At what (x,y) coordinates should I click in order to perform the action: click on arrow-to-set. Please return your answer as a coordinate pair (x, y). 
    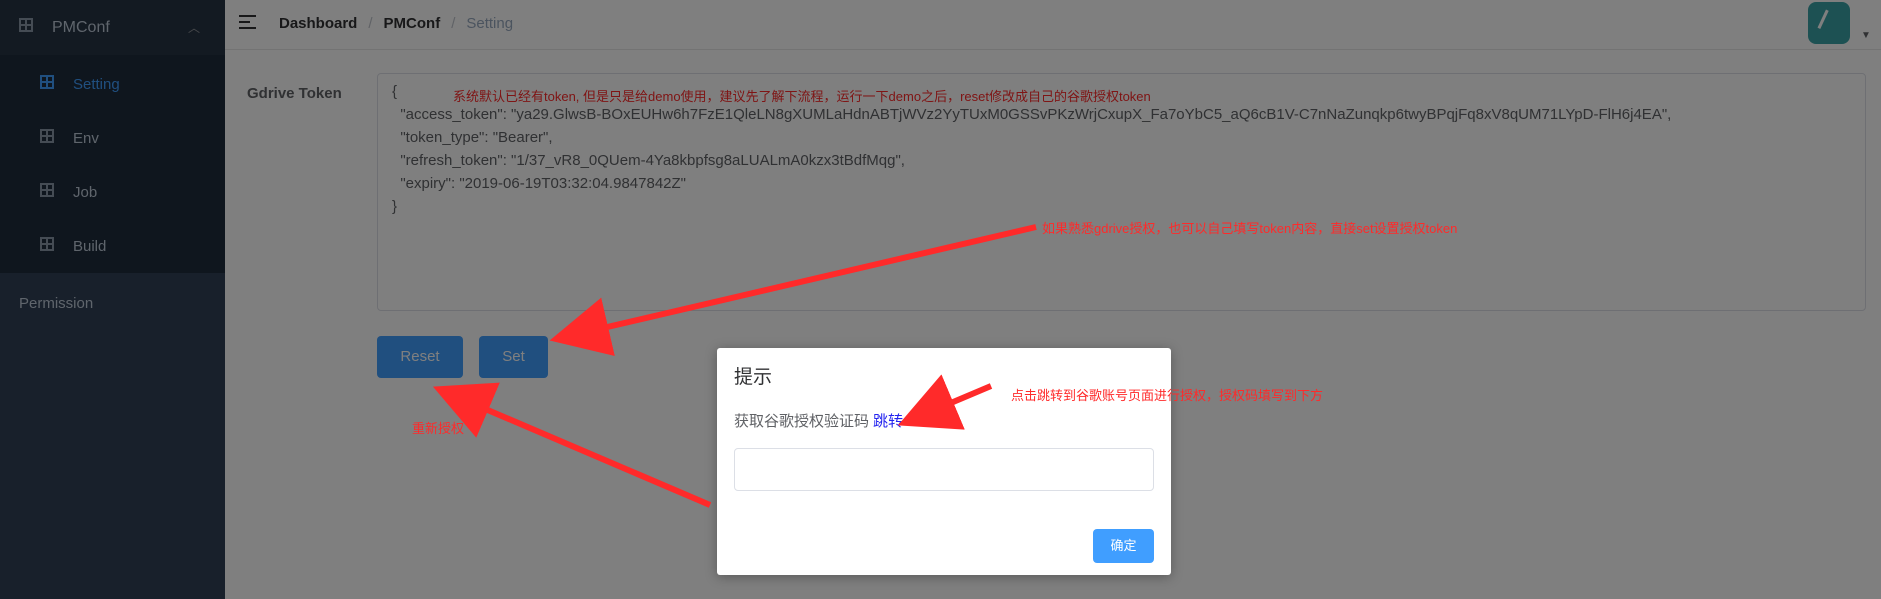
    Looking at the image, I should click on (793, 290).